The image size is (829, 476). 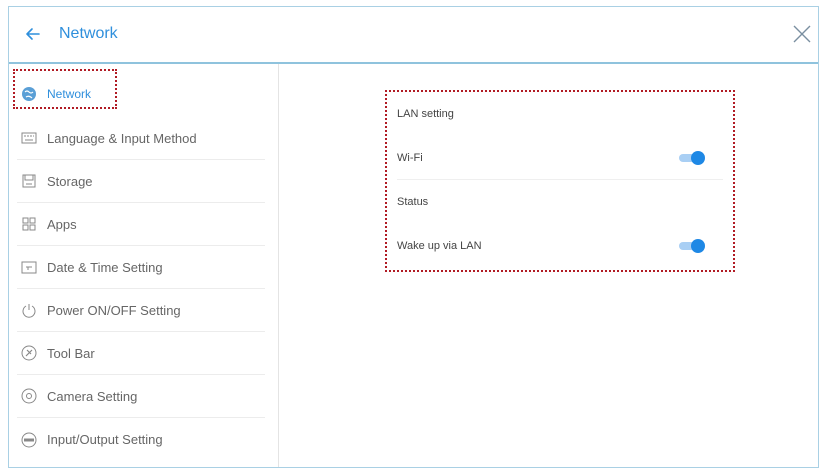 I want to click on wifi-toggle, so click(x=692, y=158).